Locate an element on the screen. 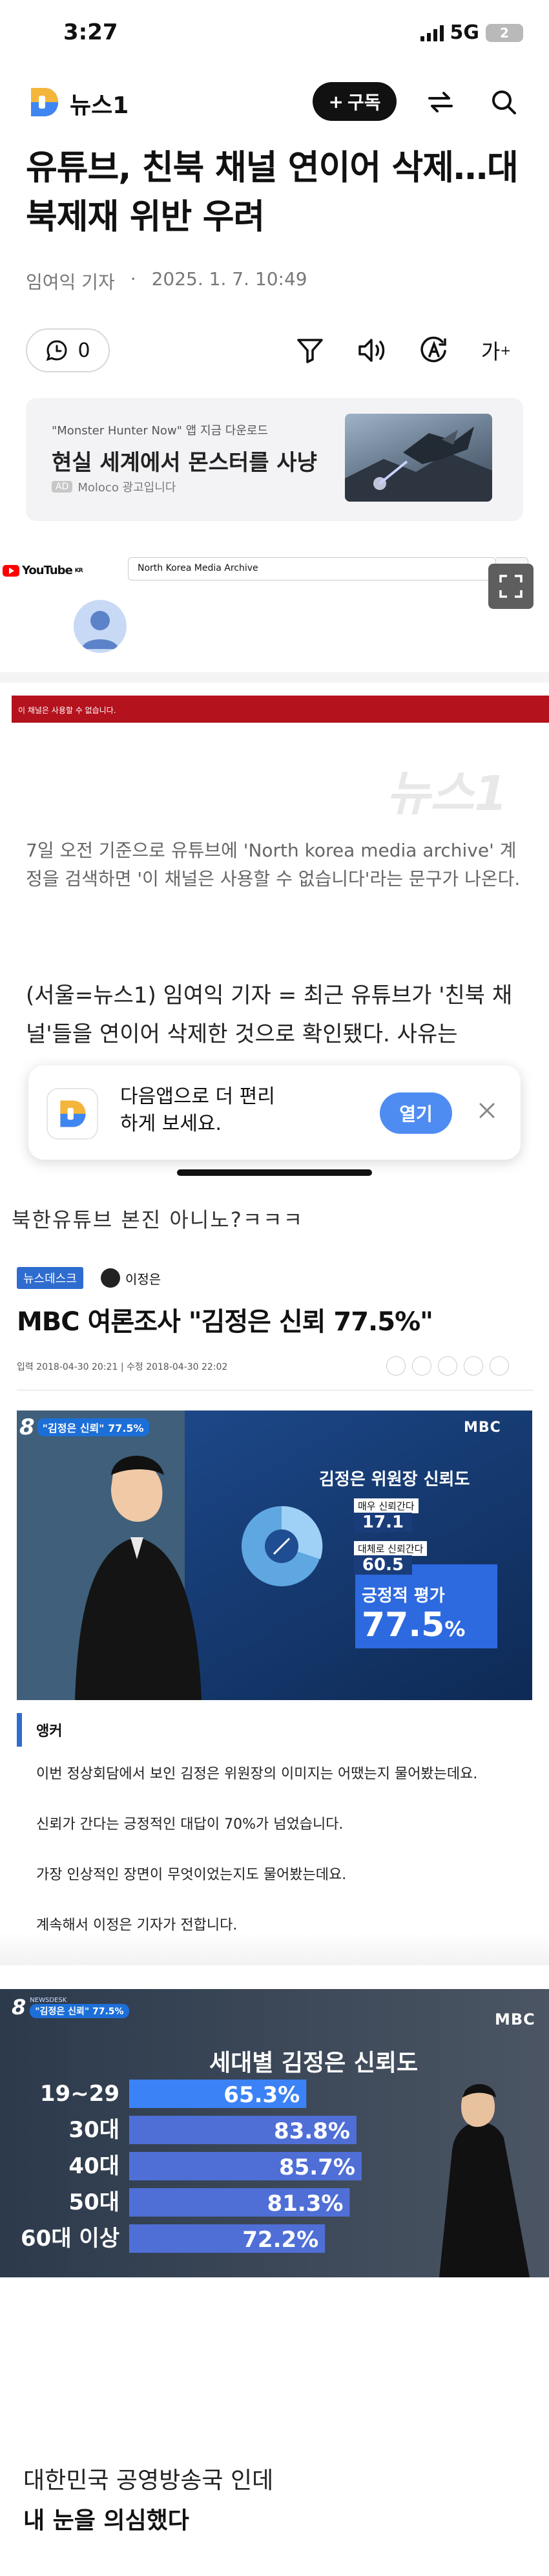  reporter-avatar is located at coordinates (111, 1278).